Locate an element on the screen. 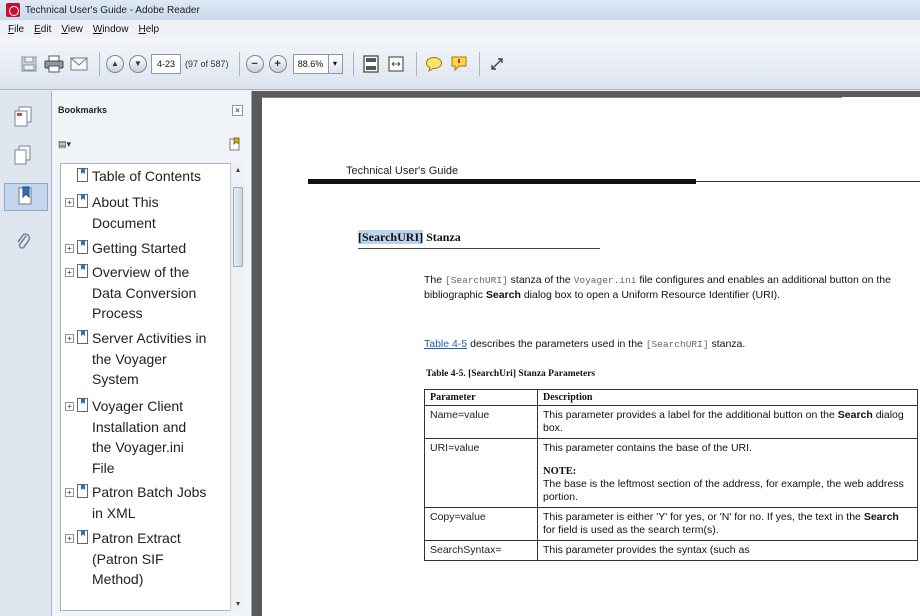 The width and height of the screenshot is (920, 616). scroll-up-icon: ▲ is located at coordinates (238, 170).